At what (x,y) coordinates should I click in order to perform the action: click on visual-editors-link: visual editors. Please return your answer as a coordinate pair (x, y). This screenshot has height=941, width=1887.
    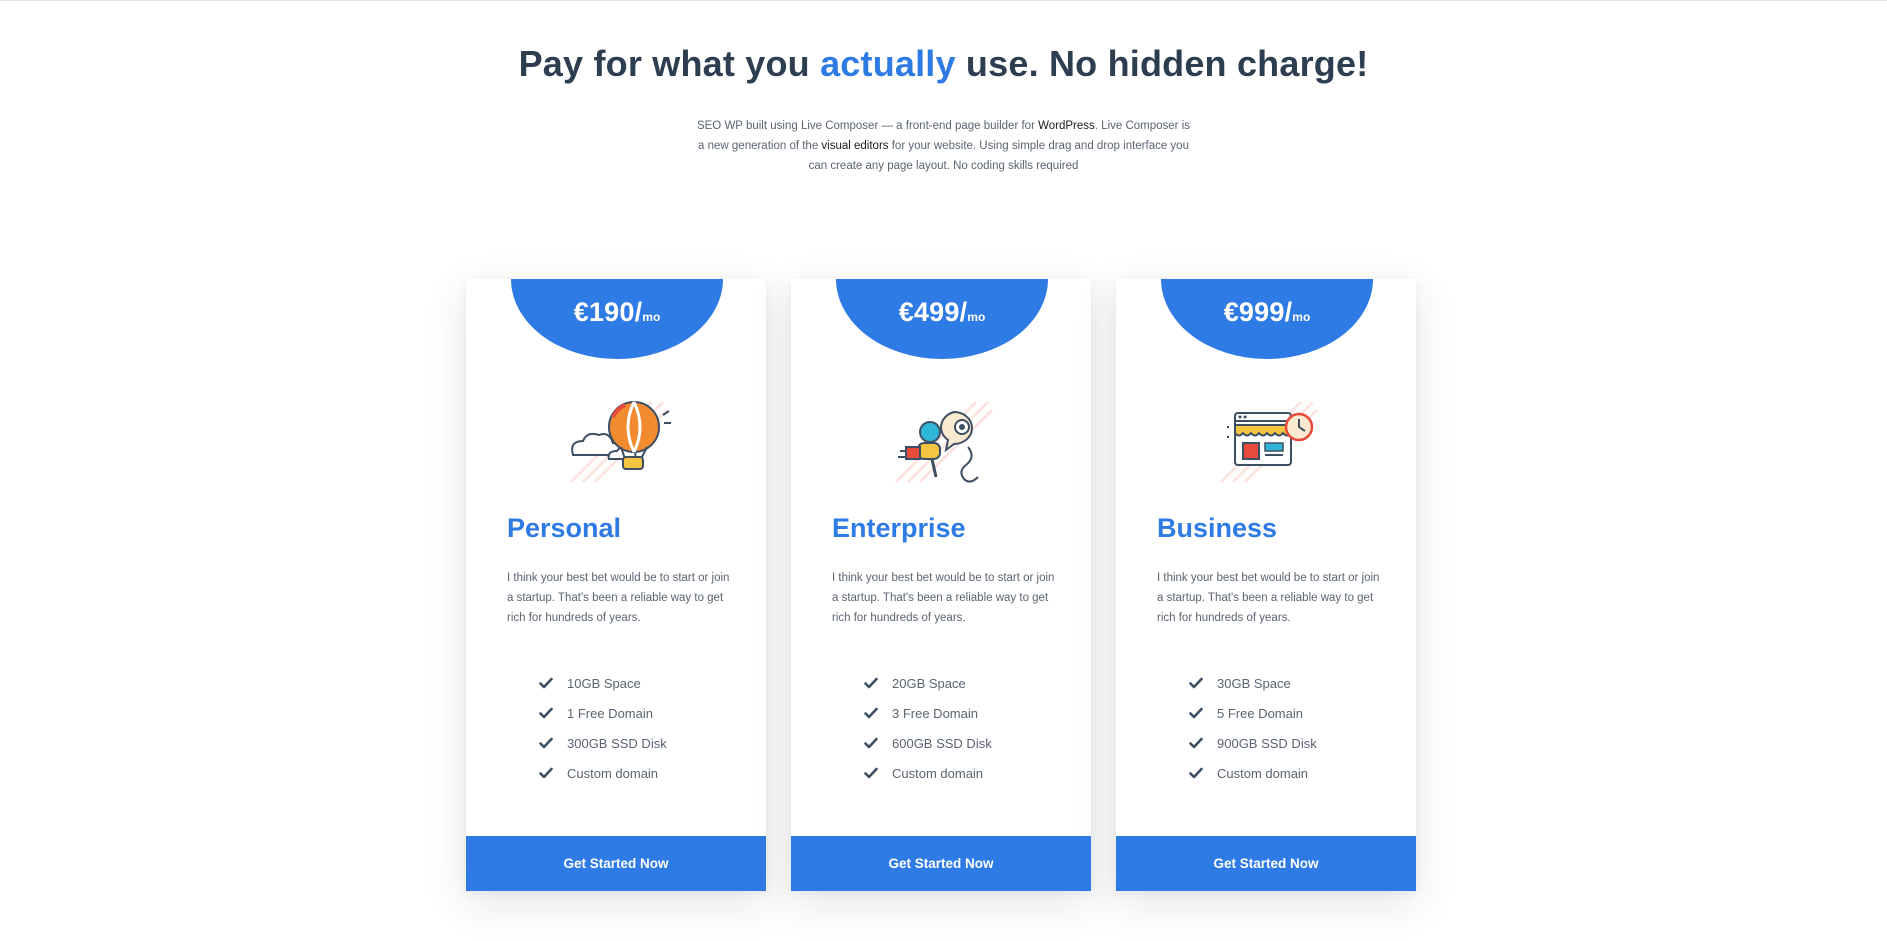
    Looking at the image, I should click on (854, 146).